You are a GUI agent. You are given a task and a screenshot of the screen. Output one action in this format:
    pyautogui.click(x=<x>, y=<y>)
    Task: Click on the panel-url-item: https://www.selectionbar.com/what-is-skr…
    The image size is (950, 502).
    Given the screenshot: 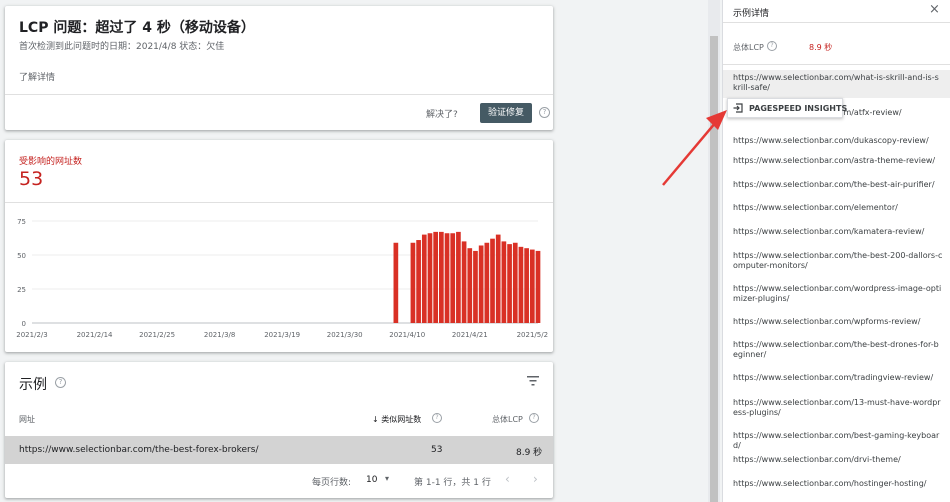 What is the action you would take?
    pyautogui.click(x=836, y=84)
    